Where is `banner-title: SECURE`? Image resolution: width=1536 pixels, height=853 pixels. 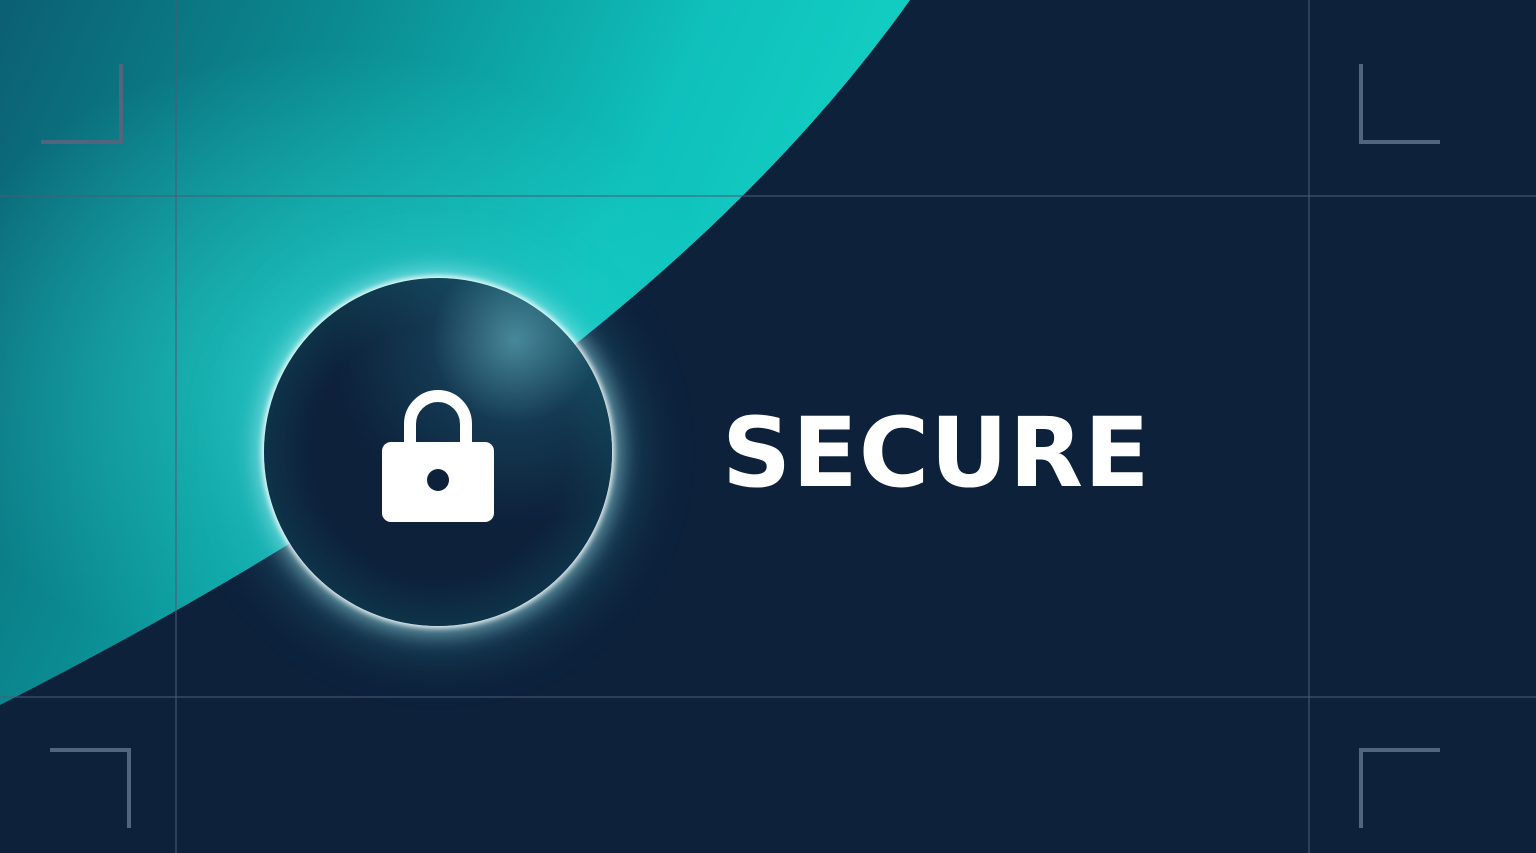 banner-title: SECURE is located at coordinates (936, 453).